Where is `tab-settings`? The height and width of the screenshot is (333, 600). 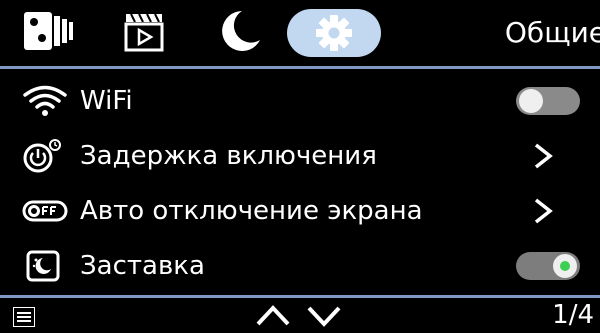 tab-settings is located at coordinates (334, 33).